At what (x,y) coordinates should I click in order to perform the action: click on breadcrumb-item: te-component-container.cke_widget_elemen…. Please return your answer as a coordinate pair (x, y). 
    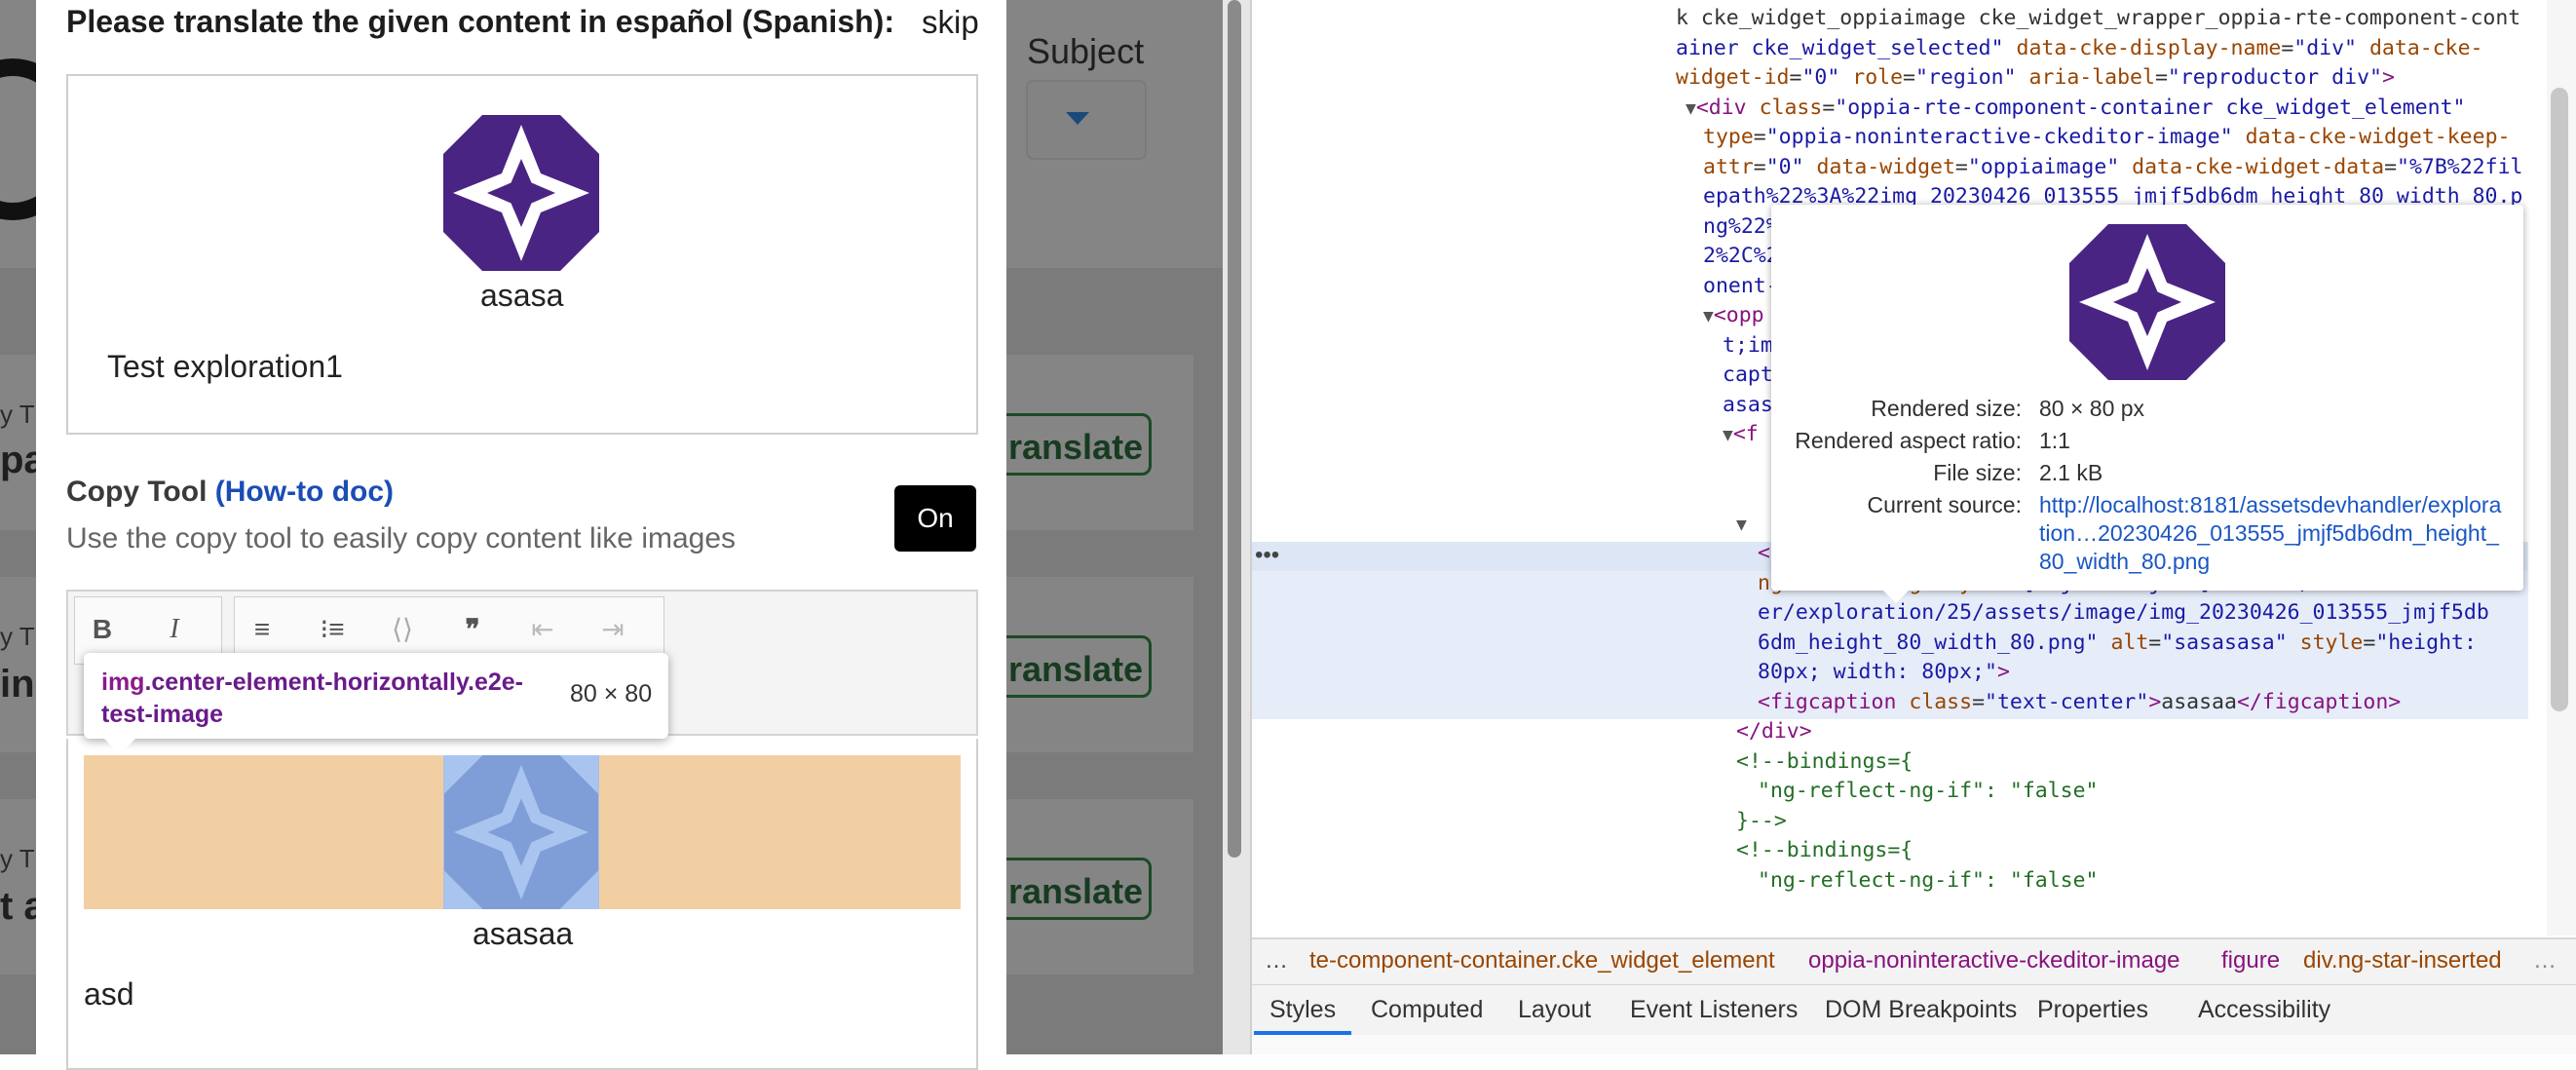
    Looking at the image, I should click on (1542, 961).